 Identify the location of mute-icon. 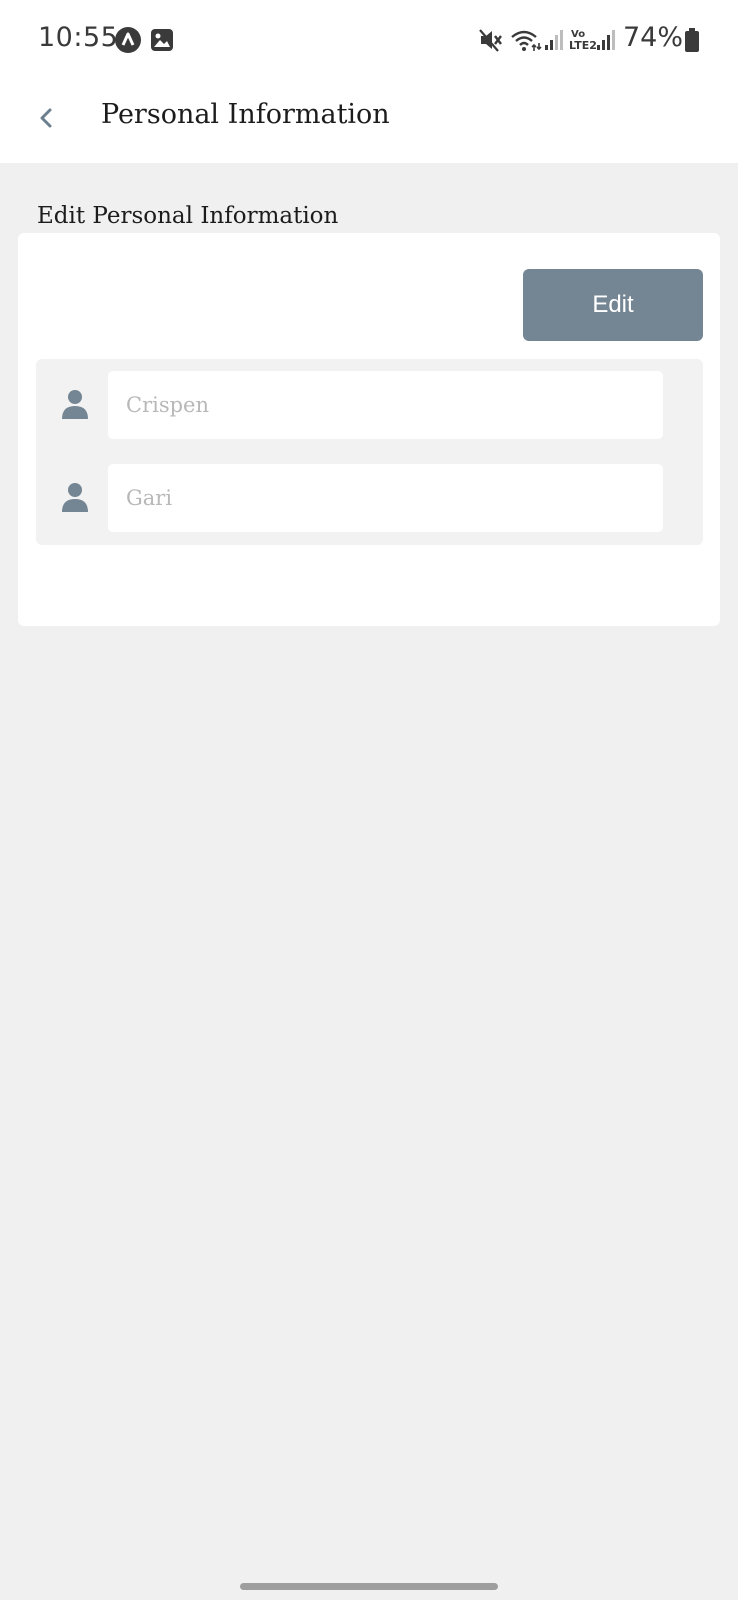
(491, 42).